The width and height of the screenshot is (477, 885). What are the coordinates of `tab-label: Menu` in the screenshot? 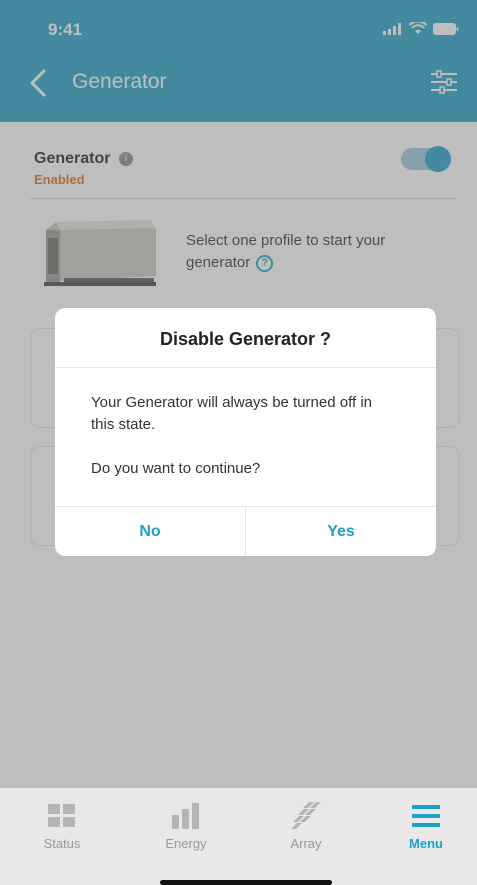 It's located at (426, 843).